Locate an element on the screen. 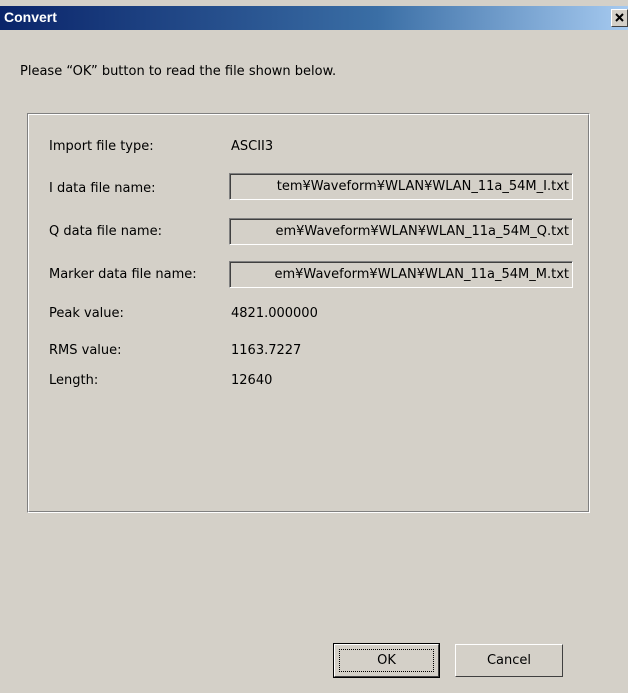  cancel-button: Cancel is located at coordinates (509, 660).